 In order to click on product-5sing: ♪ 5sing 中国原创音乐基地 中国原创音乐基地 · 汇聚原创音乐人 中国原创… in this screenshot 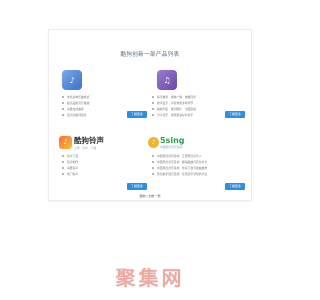, I will do `click(197, 162)`.